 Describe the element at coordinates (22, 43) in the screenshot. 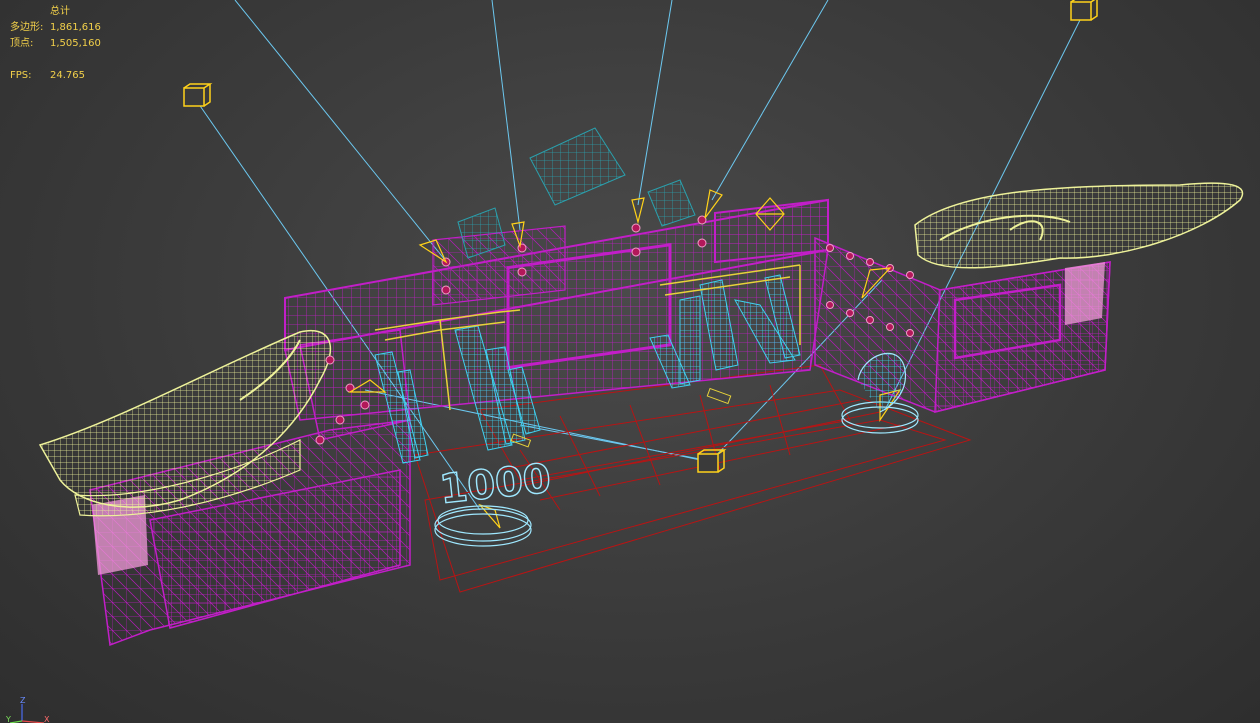

I see `vertices-label: 顶点:` at that location.